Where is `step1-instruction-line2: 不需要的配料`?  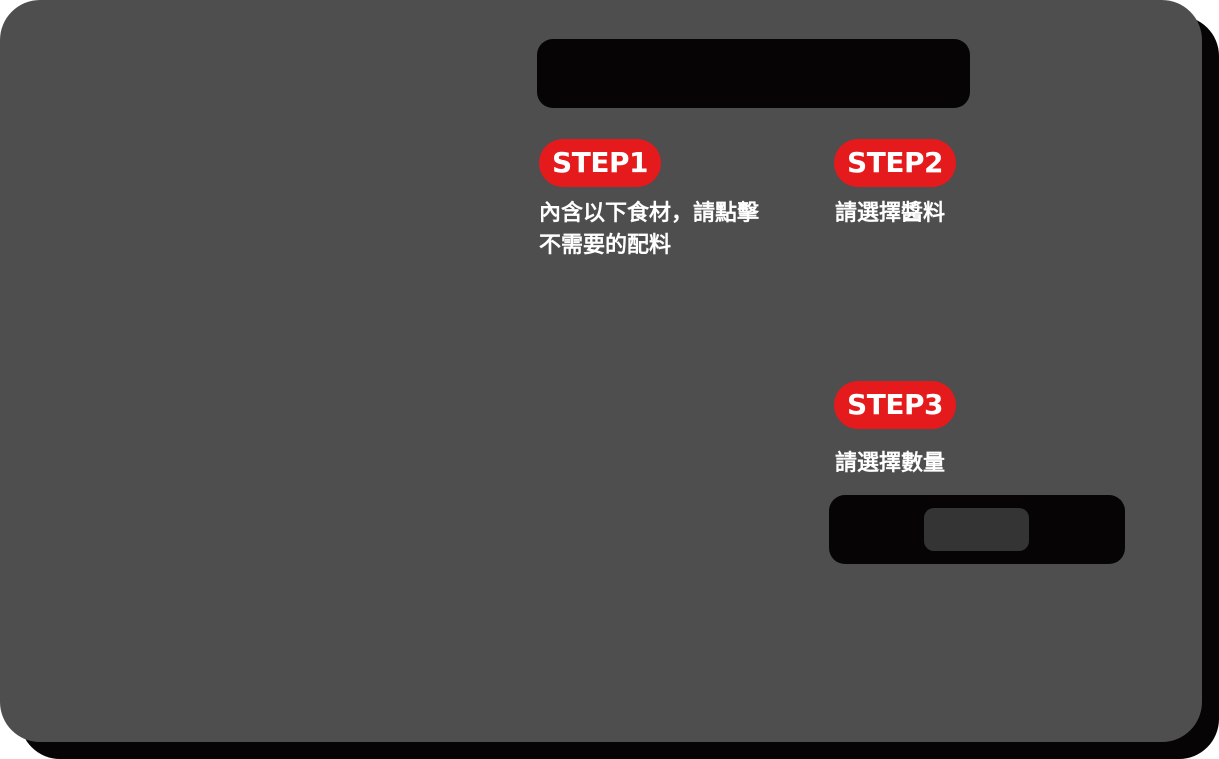
step1-instruction-line2: 不需要的配料 is located at coordinates (605, 245).